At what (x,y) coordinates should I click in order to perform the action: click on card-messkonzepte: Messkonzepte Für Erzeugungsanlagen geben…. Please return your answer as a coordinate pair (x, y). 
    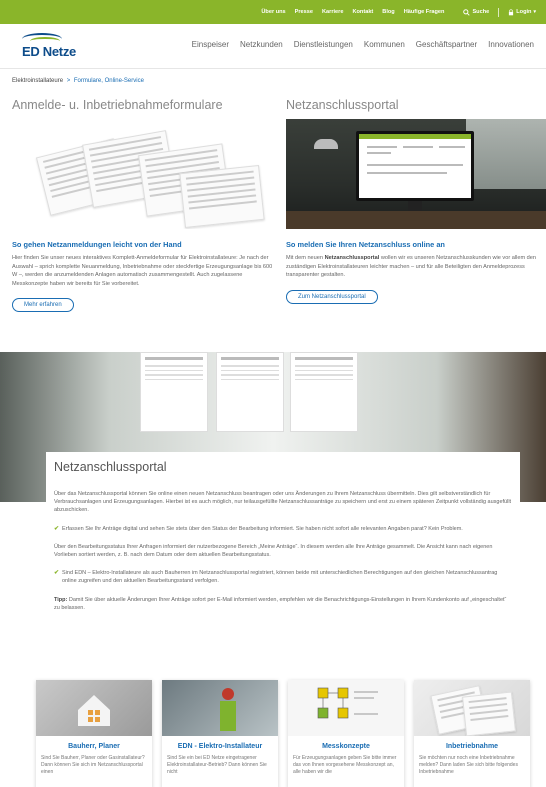
    Looking at the image, I should click on (346, 733).